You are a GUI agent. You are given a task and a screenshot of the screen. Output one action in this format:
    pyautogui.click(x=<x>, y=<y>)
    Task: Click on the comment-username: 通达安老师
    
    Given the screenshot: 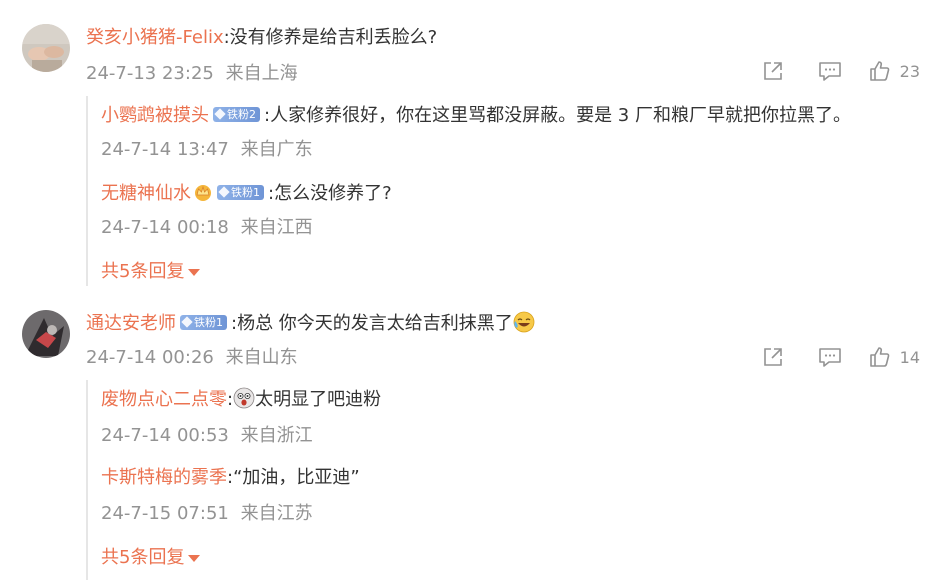 What is the action you would take?
    pyautogui.click(x=131, y=323)
    